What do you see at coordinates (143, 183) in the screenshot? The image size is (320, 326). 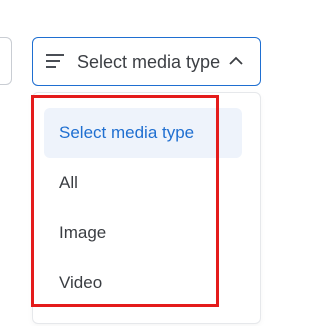 I see `option-all: All` at bounding box center [143, 183].